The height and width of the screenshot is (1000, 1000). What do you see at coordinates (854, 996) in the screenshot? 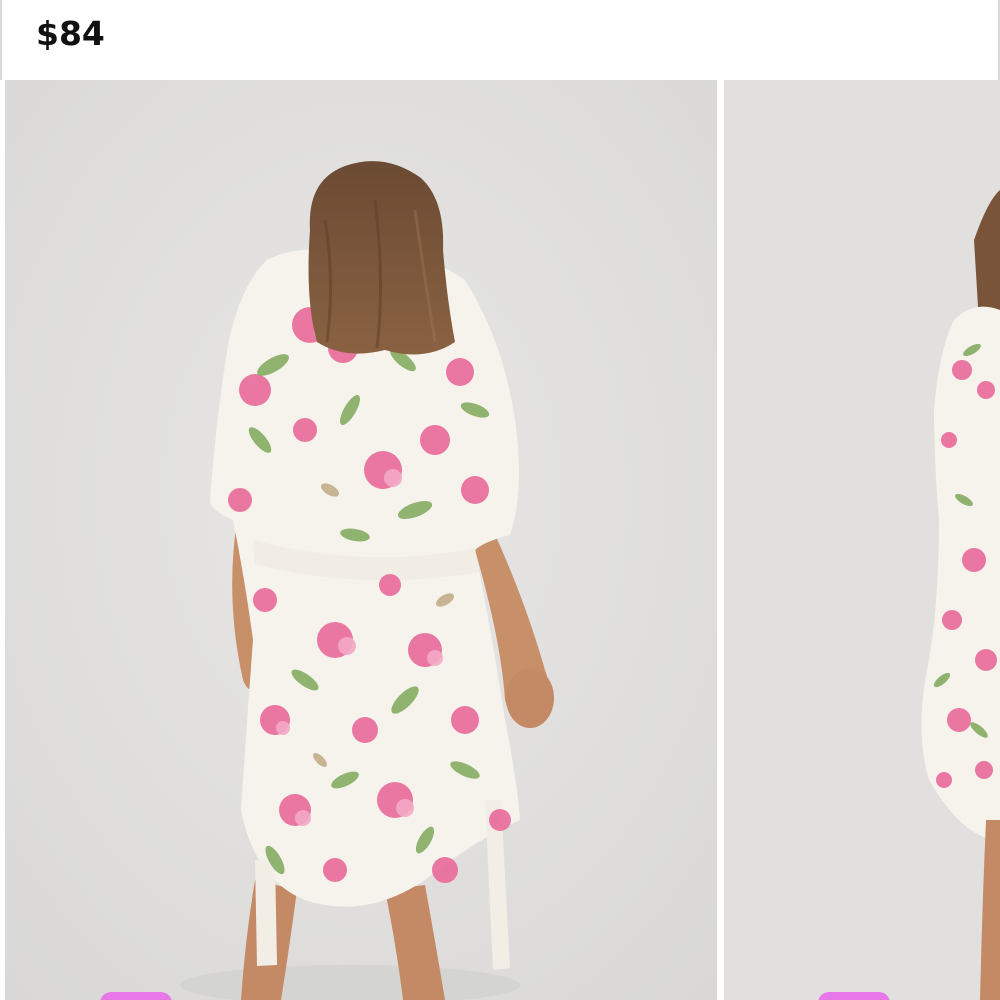
I see `promo-badge-right` at bounding box center [854, 996].